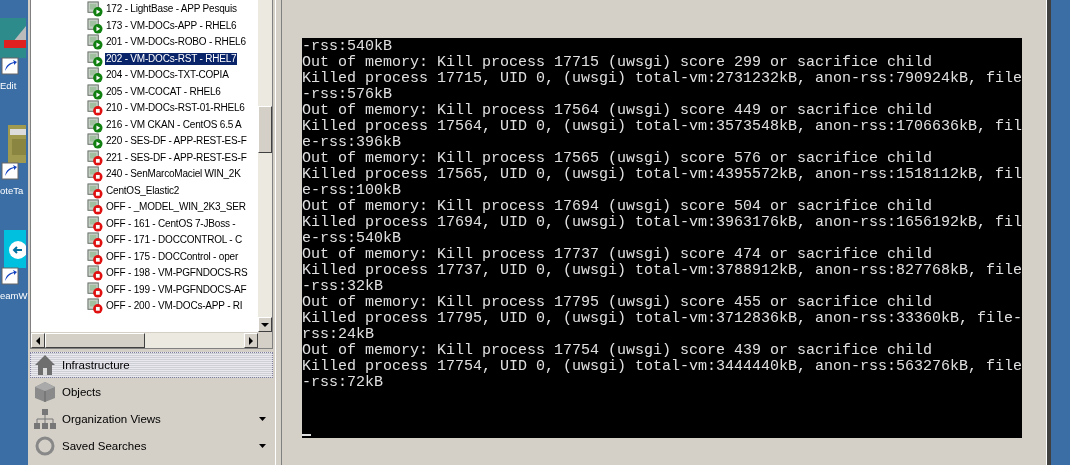 This screenshot has height=465, width=1070. Describe the element at coordinates (45, 392) in the screenshot. I see `cube-icon` at that location.